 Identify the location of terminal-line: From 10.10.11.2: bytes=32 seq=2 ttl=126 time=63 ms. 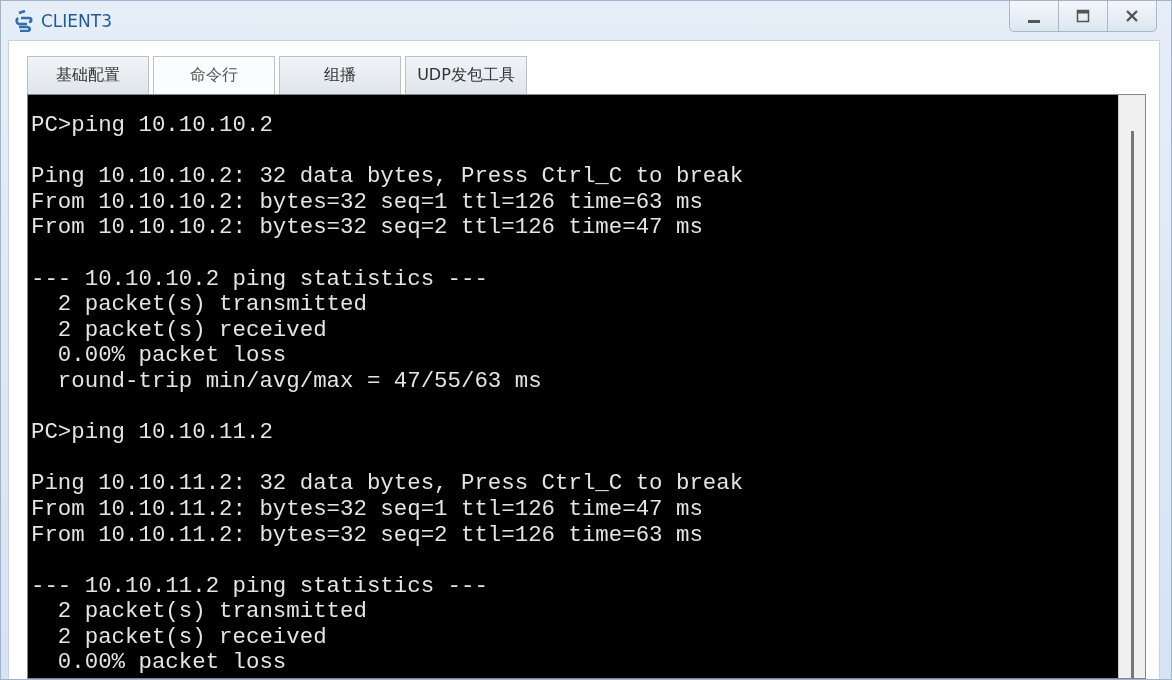
(366, 535).